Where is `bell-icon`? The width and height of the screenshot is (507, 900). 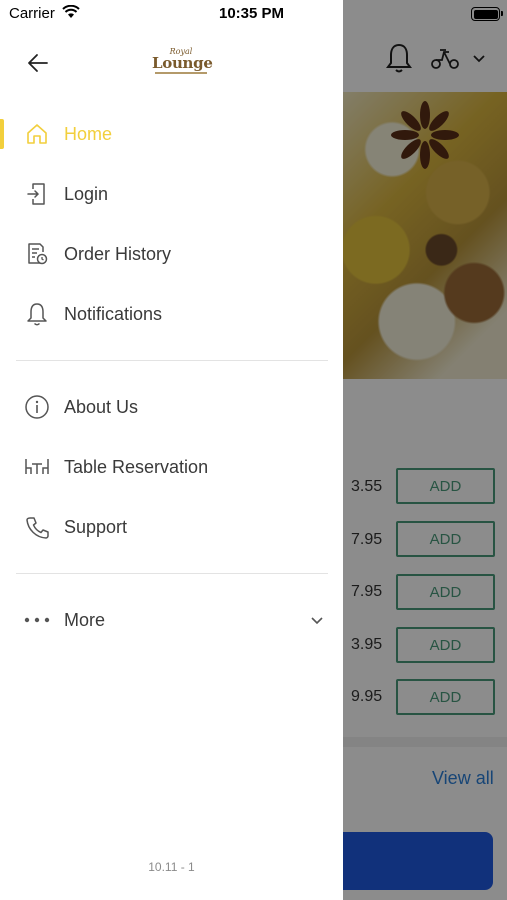
bell-icon is located at coordinates (37, 314).